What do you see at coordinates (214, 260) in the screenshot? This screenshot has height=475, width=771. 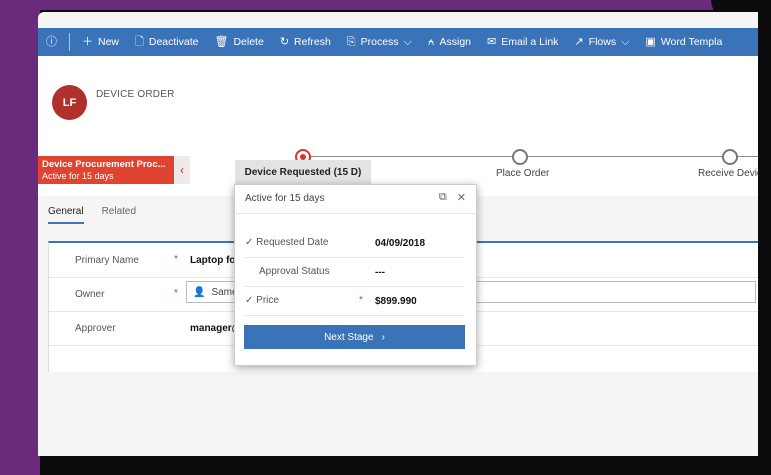 I see `primary-name-field: Laptop for` at bounding box center [214, 260].